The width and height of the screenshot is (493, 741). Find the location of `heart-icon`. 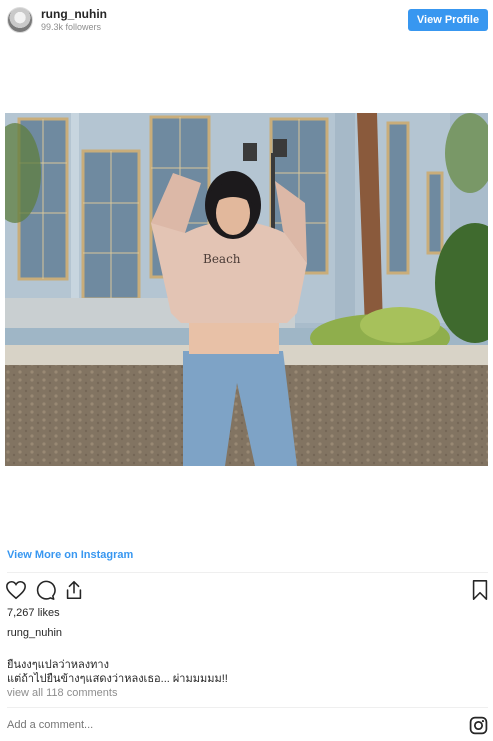

heart-icon is located at coordinates (16, 590).